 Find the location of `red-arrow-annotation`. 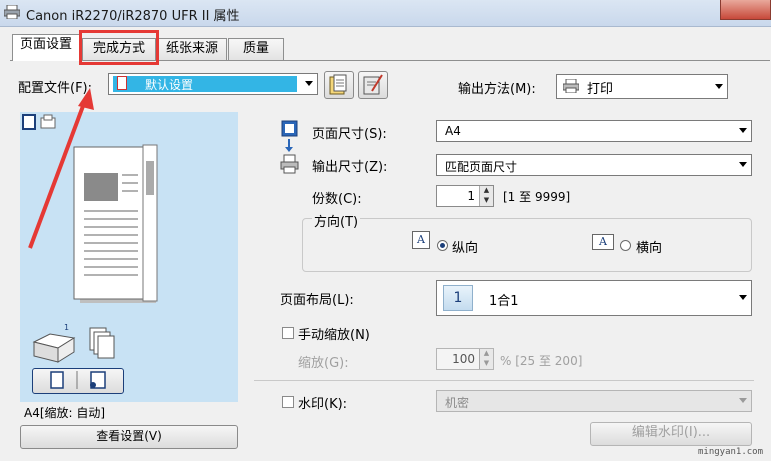

red-arrow-annotation is located at coordinates (61, 168).